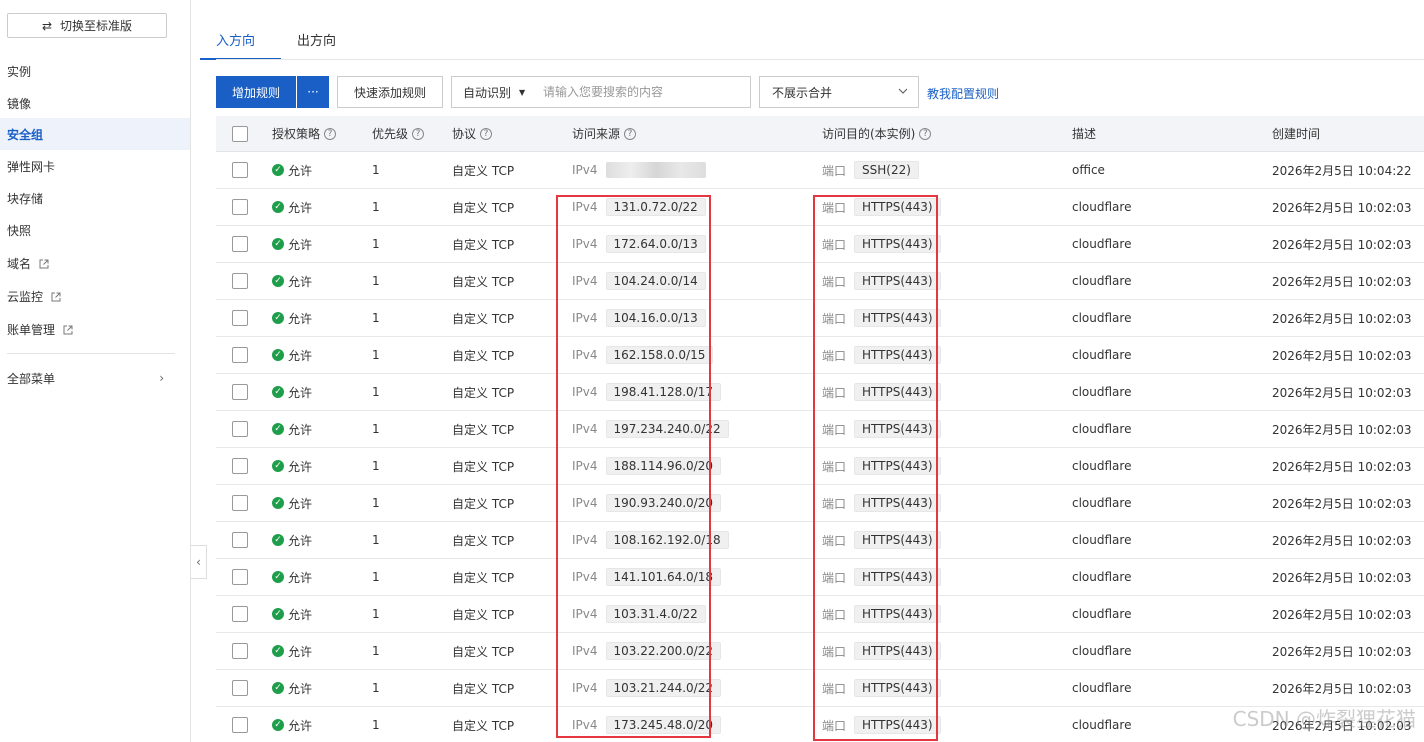 This screenshot has height=742, width=1424. Describe the element at coordinates (95, 166) in the screenshot. I see `sidebar-item-3: 弹性网卡` at that location.